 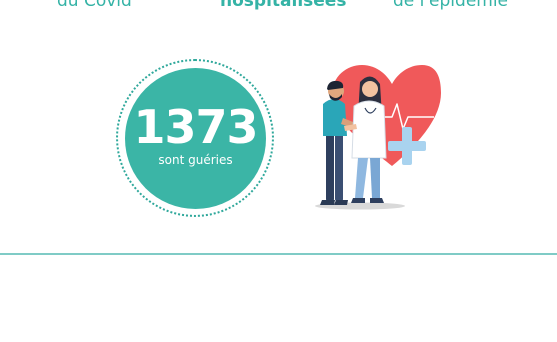 I want to click on caption-du-covid: du Covid, so click(x=94, y=5).